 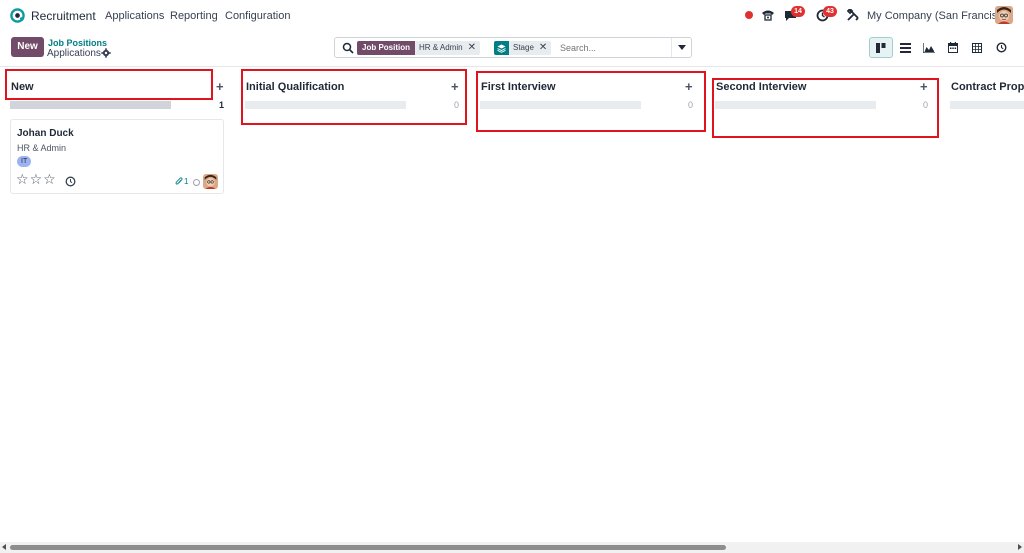 What do you see at coordinates (940, 16) in the screenshot?
I see `company-switcher: My Company (San Francisco)` at bounding box center [940, 16].